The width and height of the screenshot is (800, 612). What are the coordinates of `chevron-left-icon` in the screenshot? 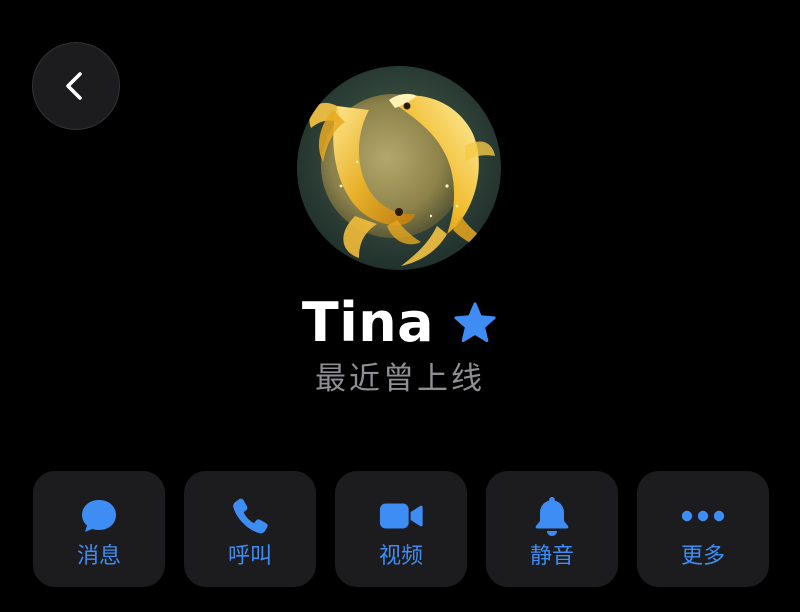 It's located at (74, 86).